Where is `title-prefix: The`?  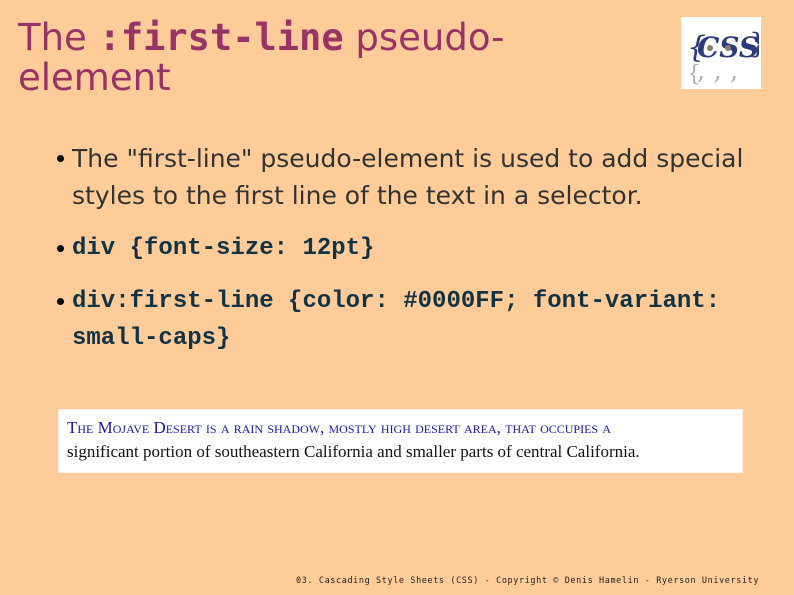
title-prefix: The is located at coordinates (58, 37).